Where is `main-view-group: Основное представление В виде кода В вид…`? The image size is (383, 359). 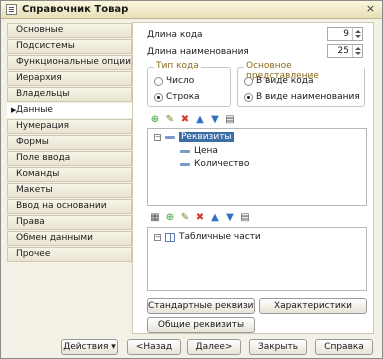
main-view-group: Основное представление В виде кода В вид… is located at coordinates (301, 84).